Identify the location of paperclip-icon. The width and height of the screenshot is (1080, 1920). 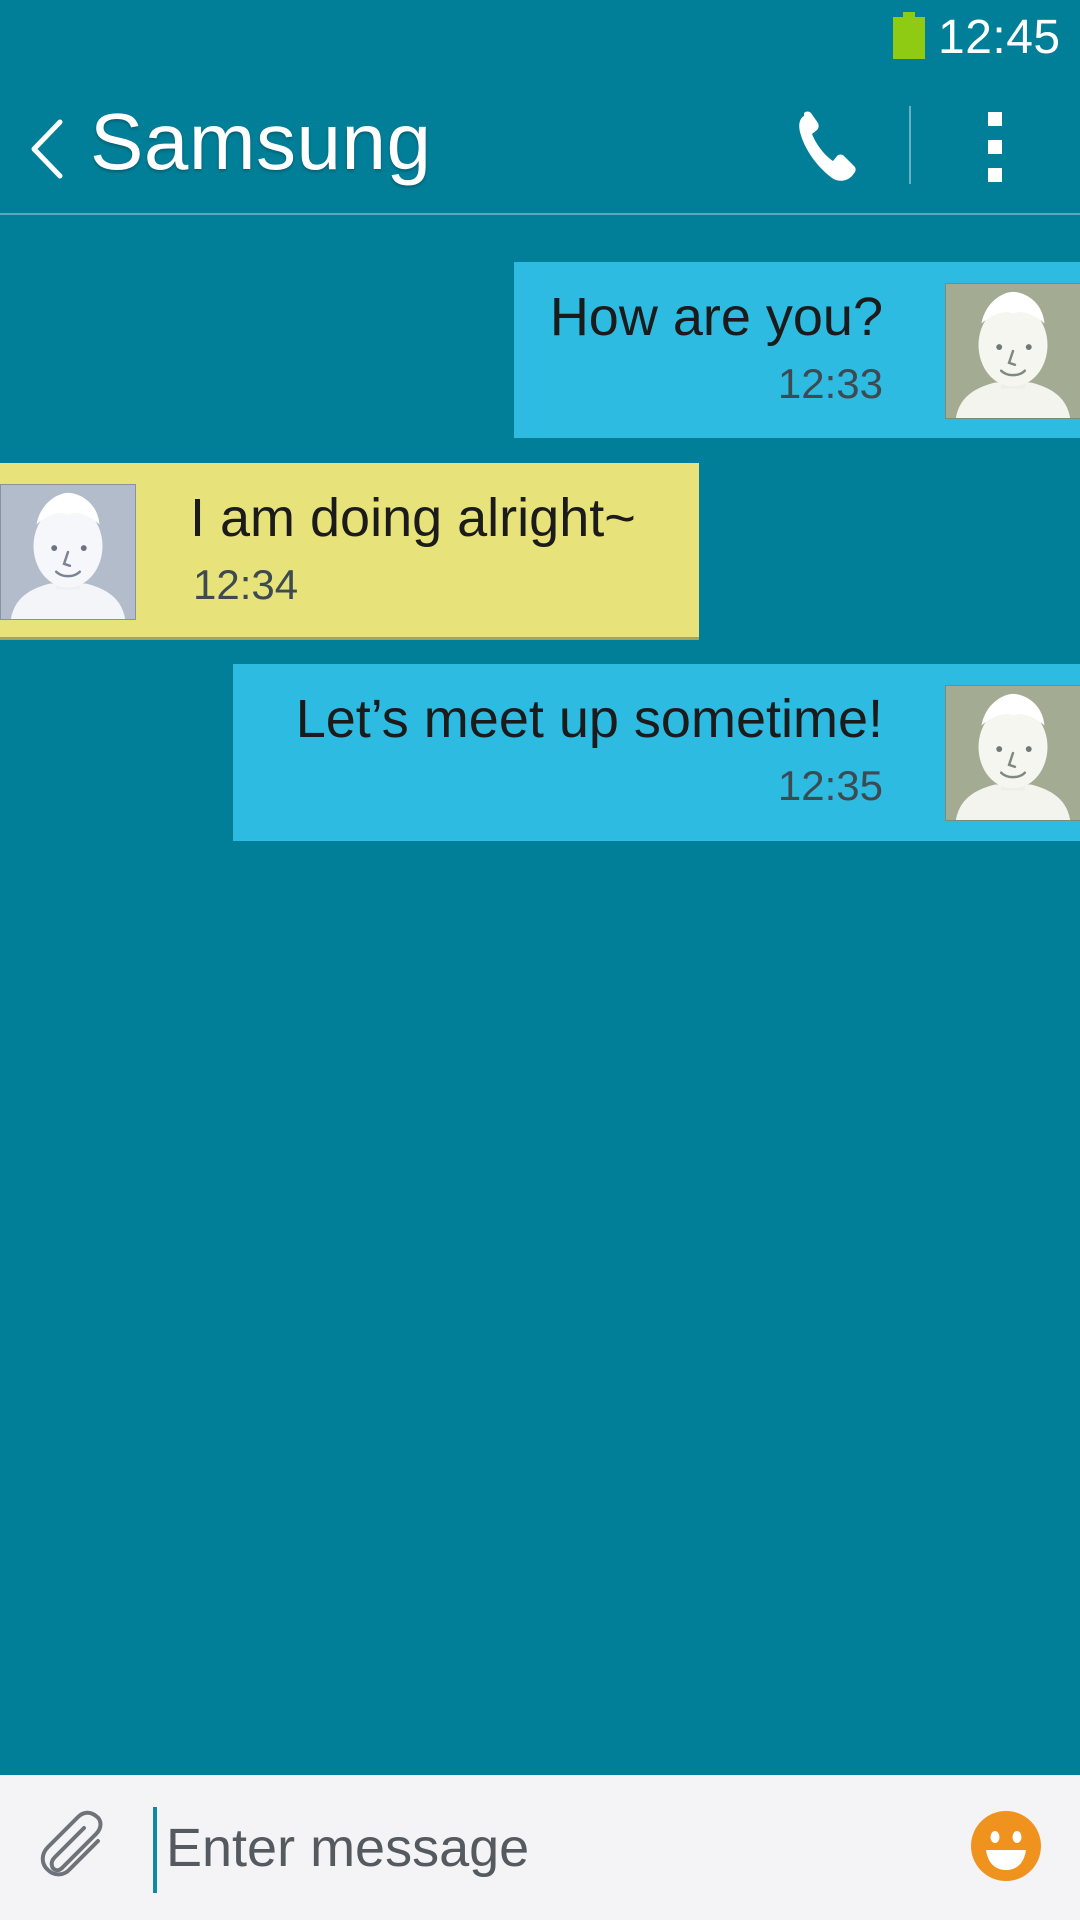
(76, 1846).